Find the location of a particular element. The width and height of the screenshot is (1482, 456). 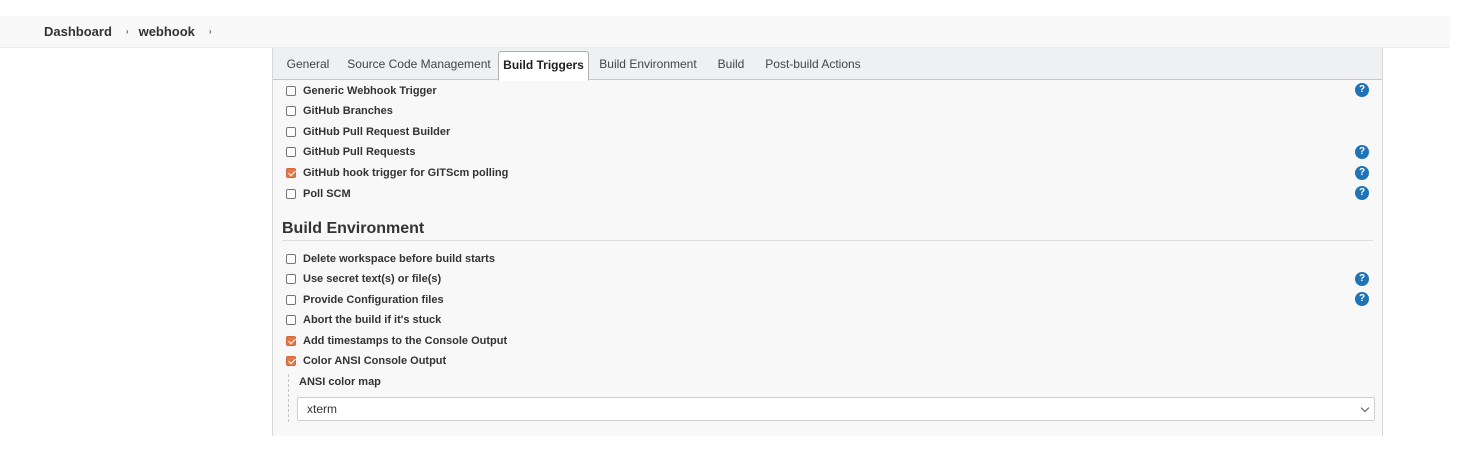

trigger-github-pull-request-builder: GitHub Pull Request Builder is located at coordinates (368, 132).